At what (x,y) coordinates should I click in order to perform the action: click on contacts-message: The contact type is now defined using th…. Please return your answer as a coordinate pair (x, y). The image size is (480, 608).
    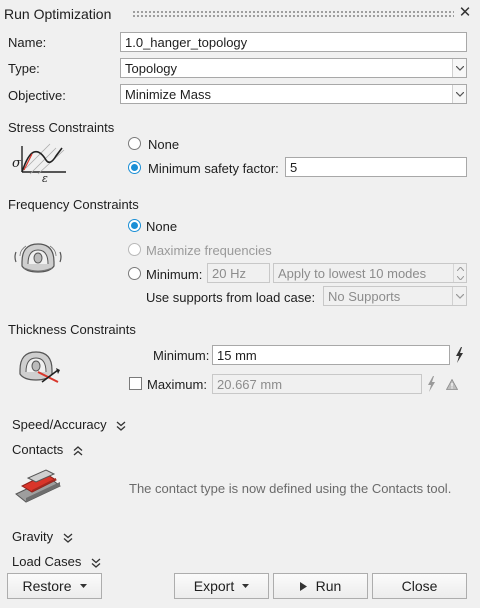
    Looking at the image, I should click on (290, 488).